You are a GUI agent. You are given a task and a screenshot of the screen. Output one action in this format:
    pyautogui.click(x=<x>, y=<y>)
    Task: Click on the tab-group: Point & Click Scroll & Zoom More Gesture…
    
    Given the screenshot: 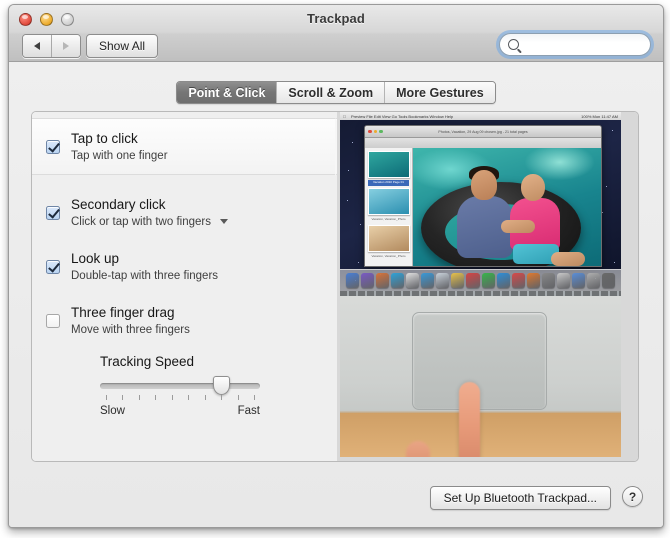 What is the action you would take?
    pyautogui.click(x=336, y=92)
    